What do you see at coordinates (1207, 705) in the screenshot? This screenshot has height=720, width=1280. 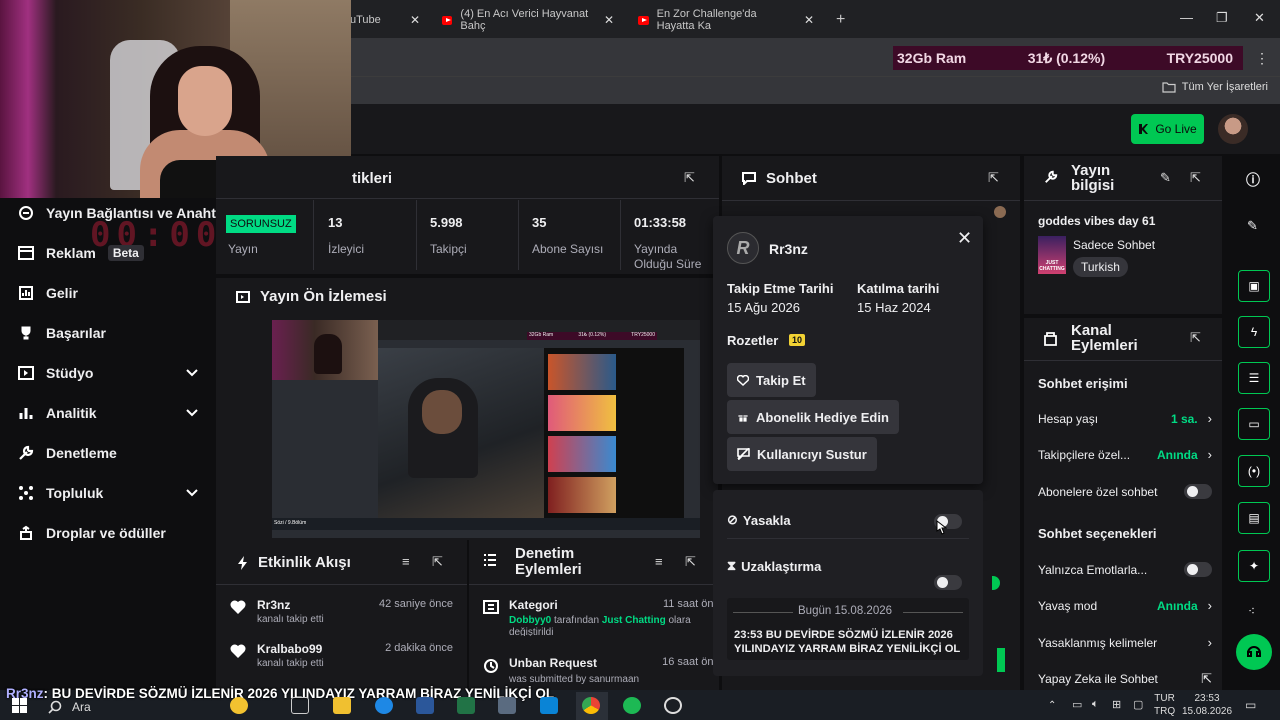 I see `taskbar-clock: 23:53 15.08.2026` at bounding box center [1207, 705].